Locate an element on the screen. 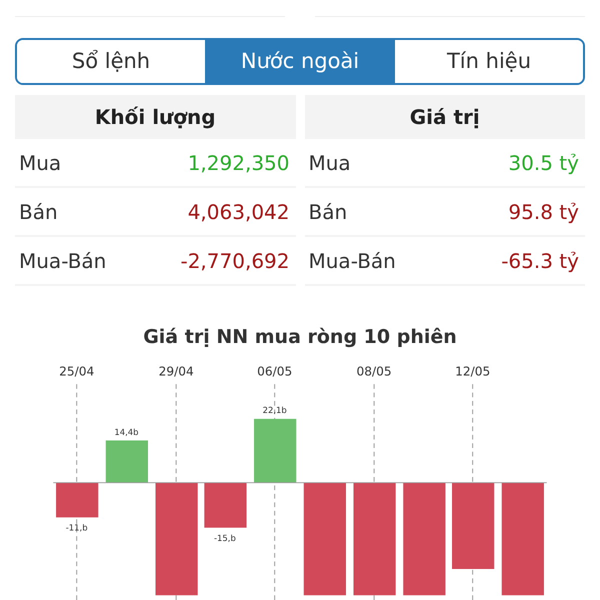 The image size is (600, 600). bar-value-label: 14,4b is located at coordinates (126, 431).